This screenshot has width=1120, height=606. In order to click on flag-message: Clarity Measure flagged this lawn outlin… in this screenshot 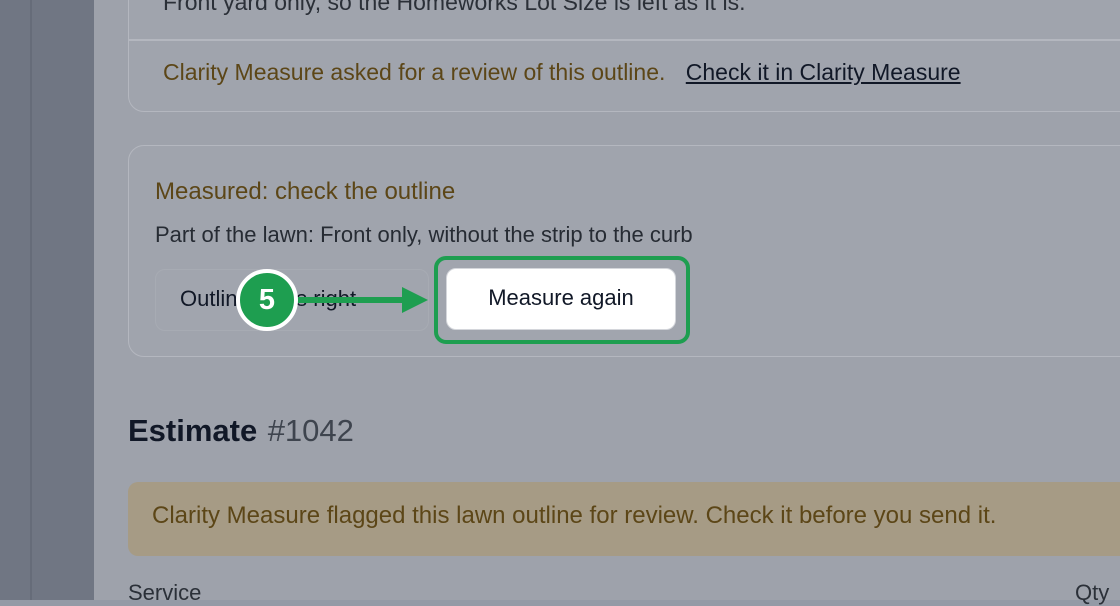, I will do `click(574, 515)`.